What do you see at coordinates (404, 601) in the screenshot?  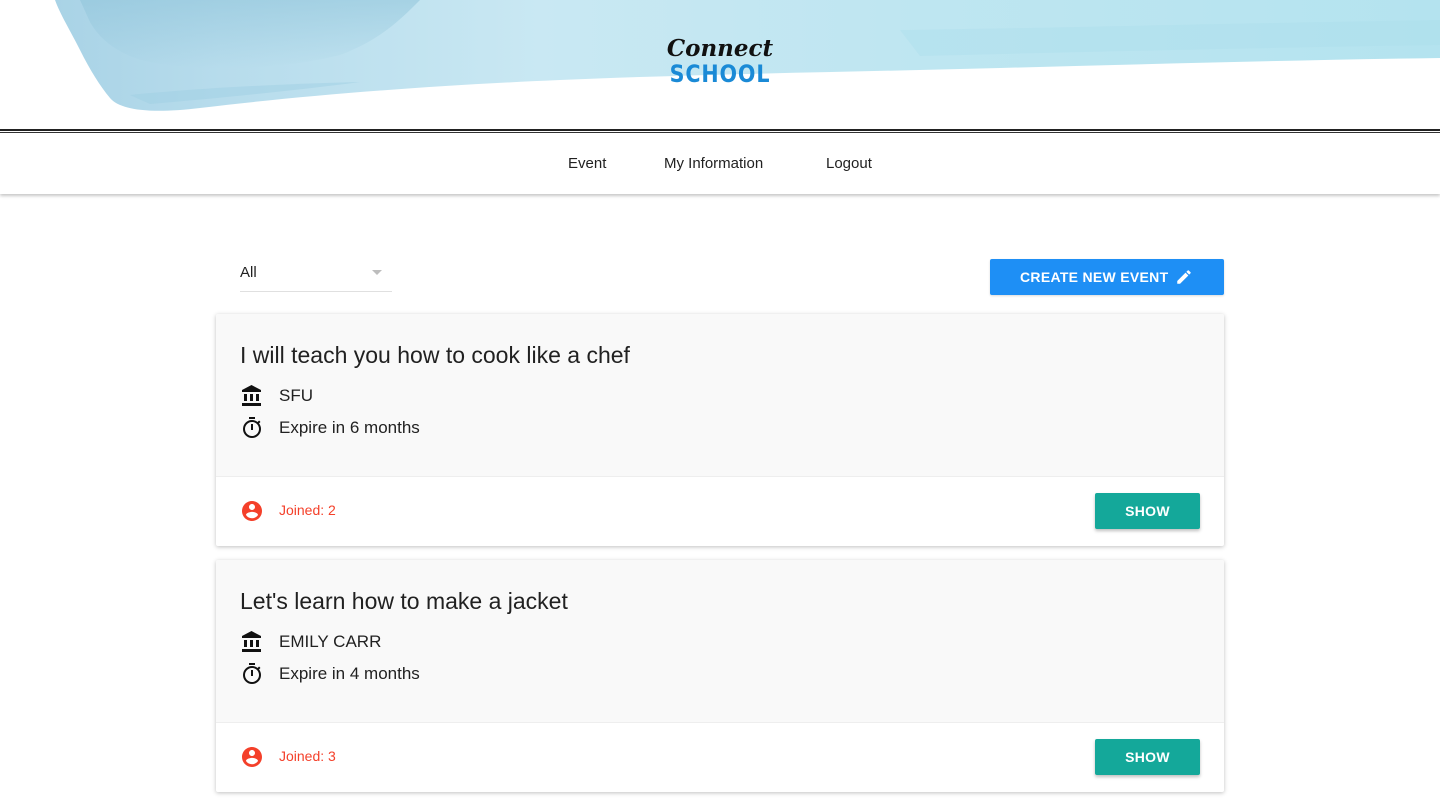 I see `event-title: Let's learn how to make a jacket` at bounding box center [404, 601].